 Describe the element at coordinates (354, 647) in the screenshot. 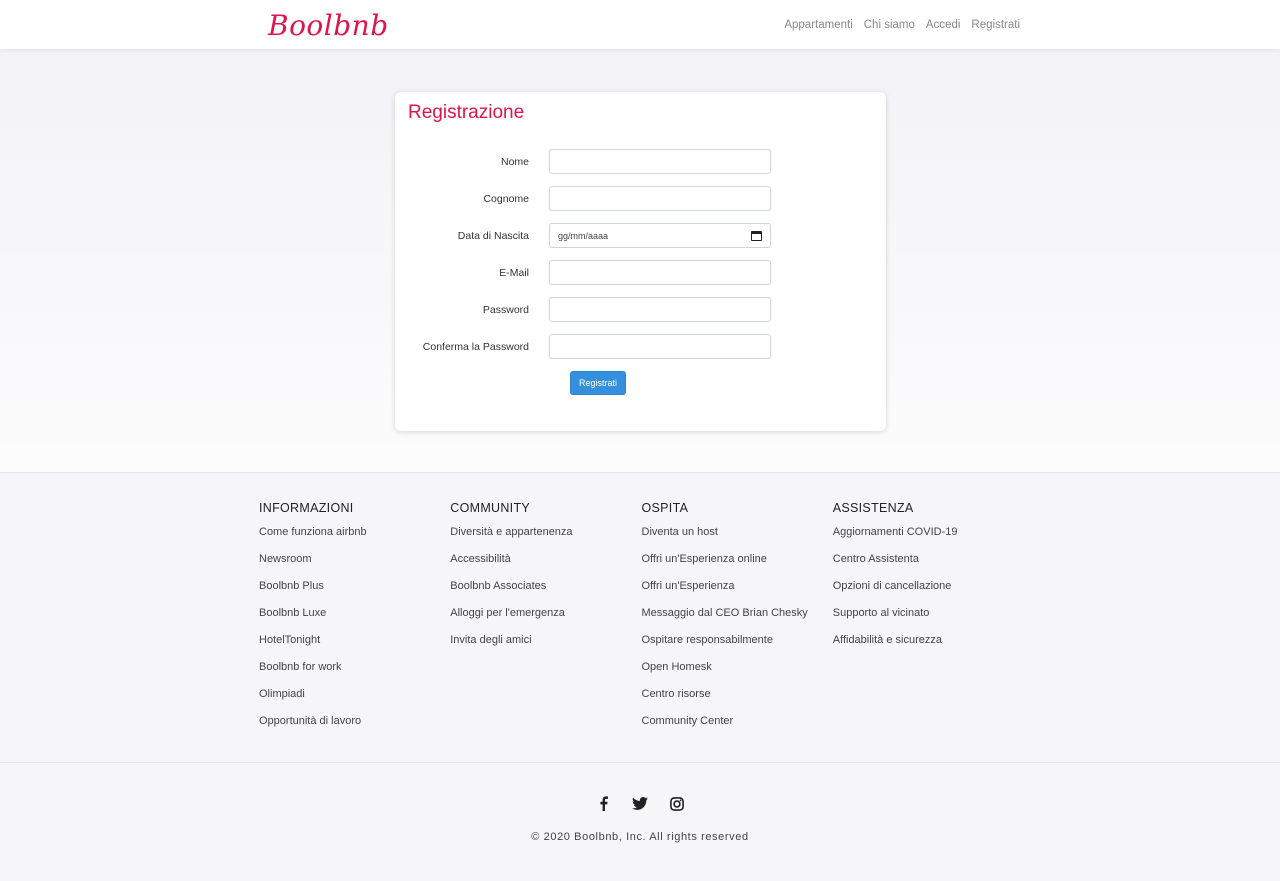

I see `footer-link: HotelTonight` at that location.